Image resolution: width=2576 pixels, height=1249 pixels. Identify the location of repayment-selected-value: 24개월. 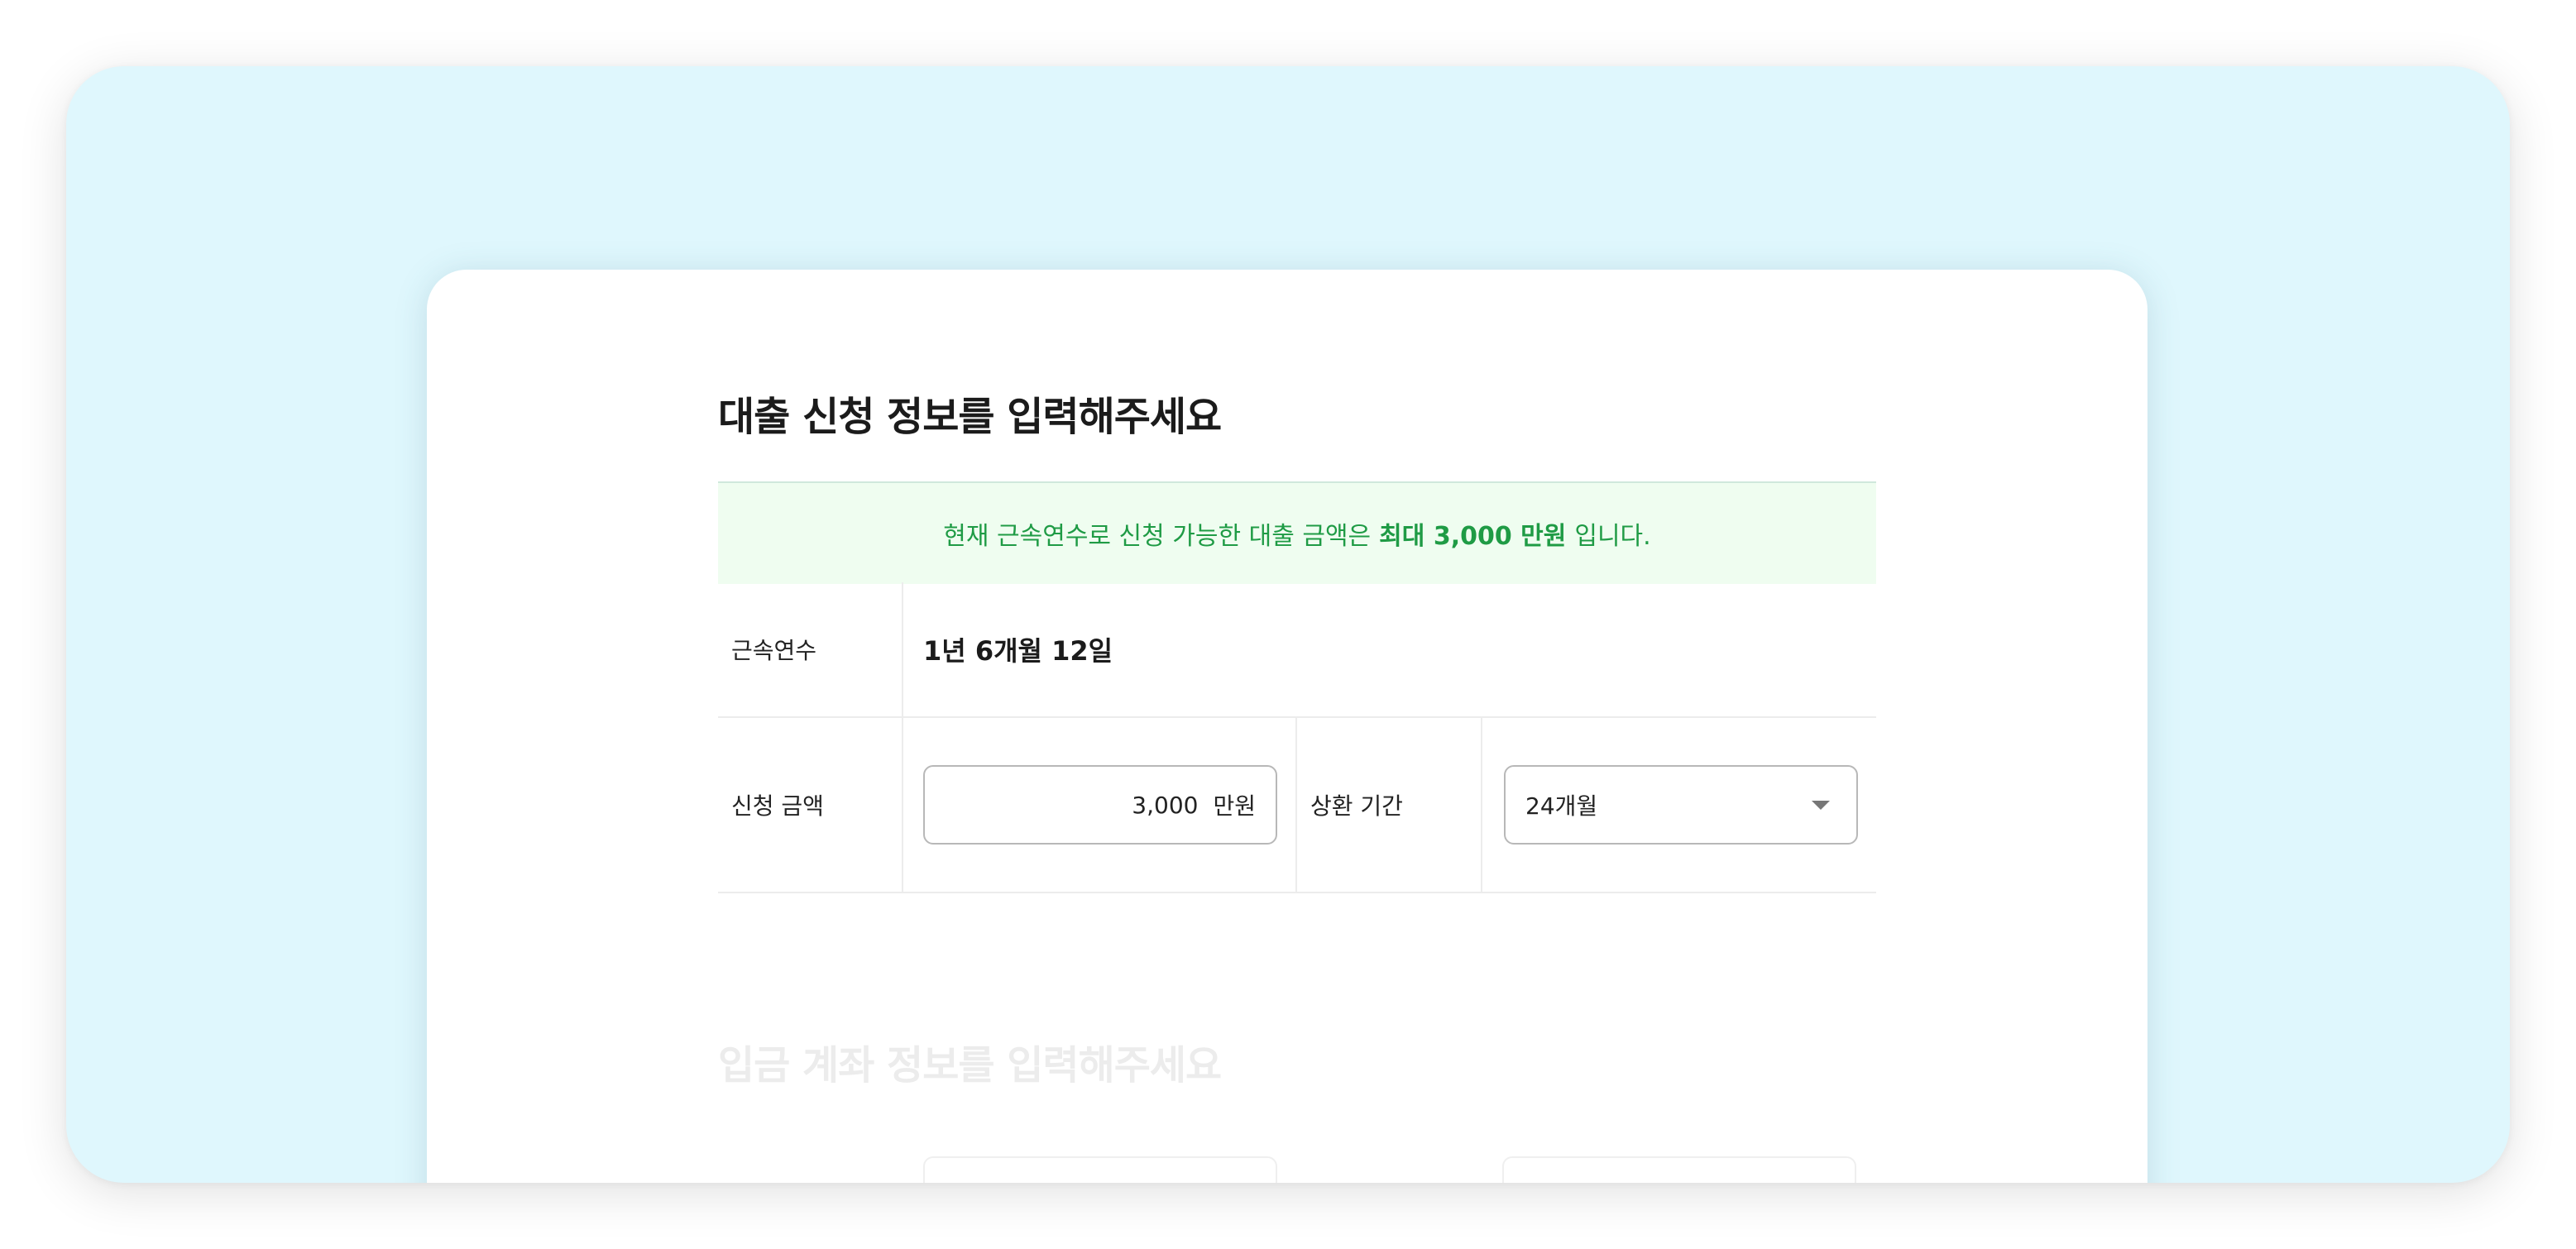
(1562, 806).